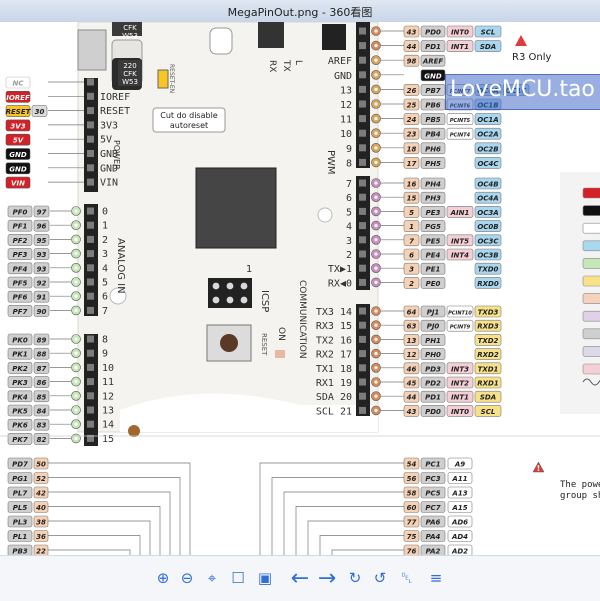 This screenshot has height=601, width=600. Describe the element at coordinates (487, 149) in the screenshot. I see `digital-func-2: OC2B` at that location.